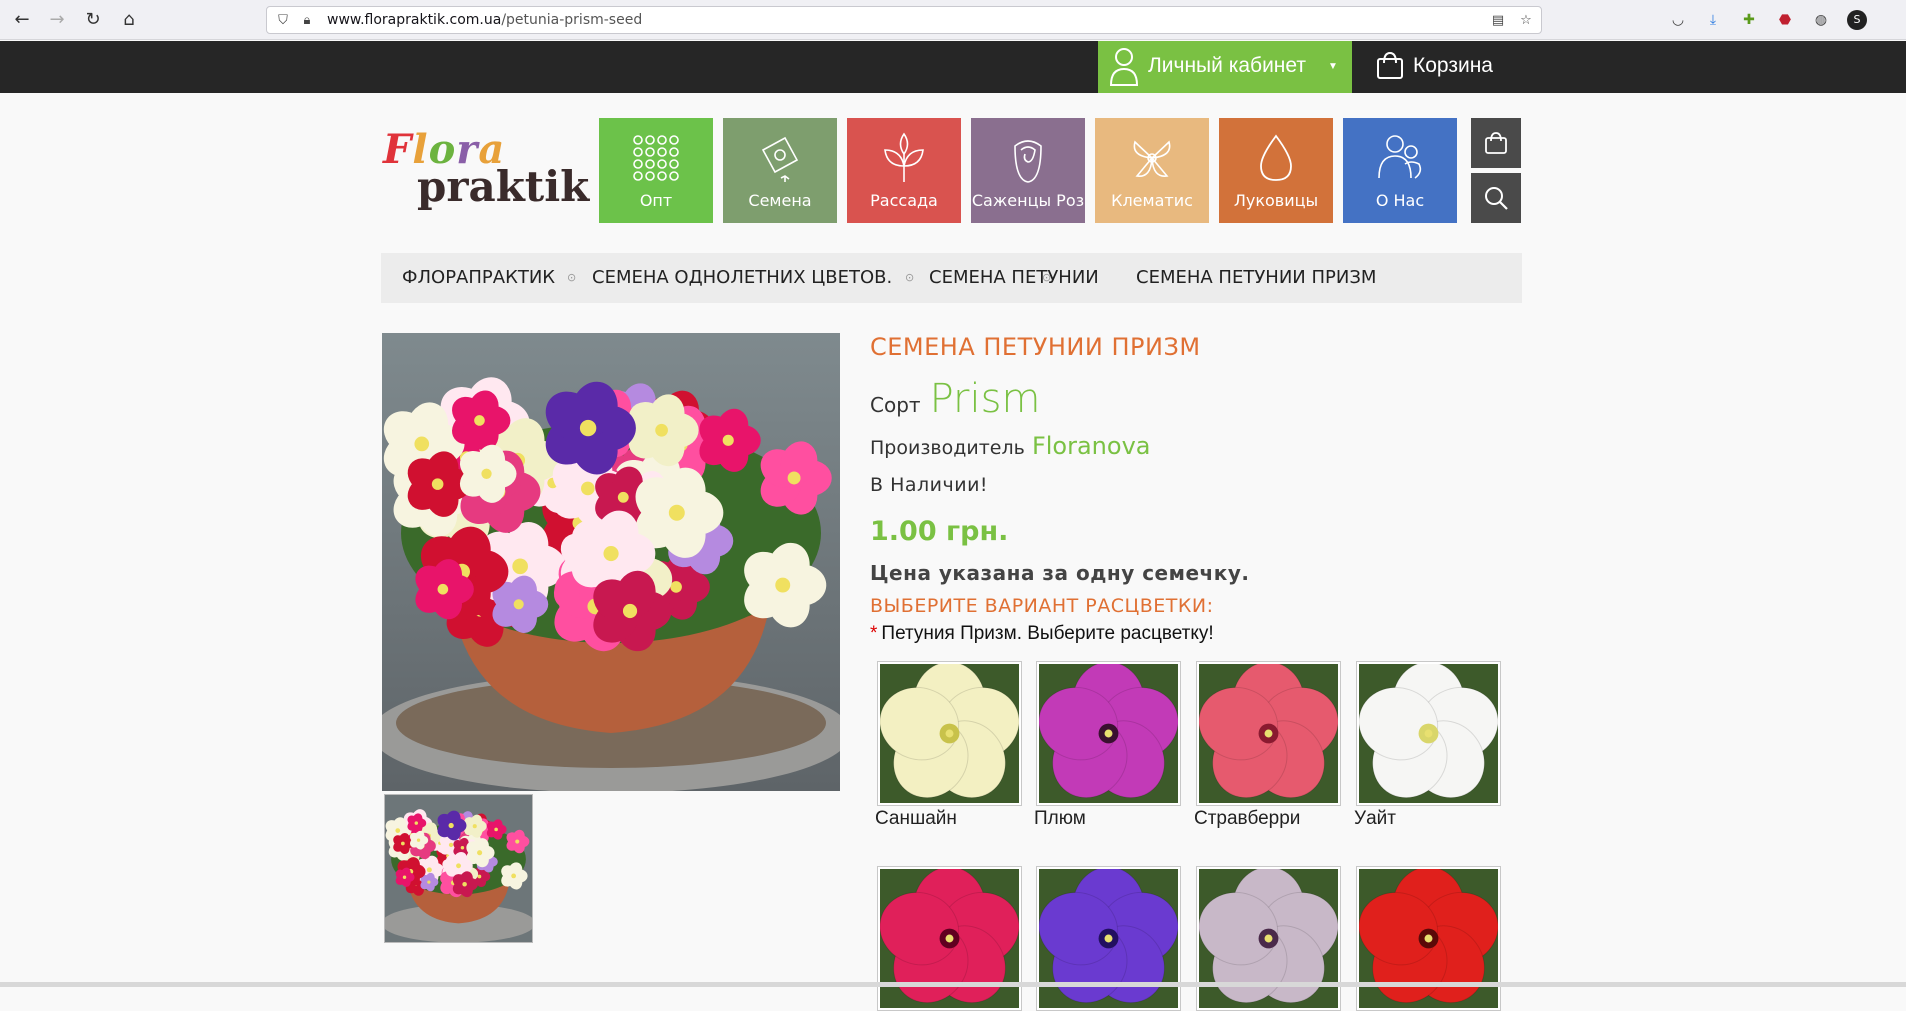 This screenshot has height=1011, width=1906. Describe the element at coordinates (1276, 200) in the screenshot. I see `nav-tile-label: Луковицы` at that location.